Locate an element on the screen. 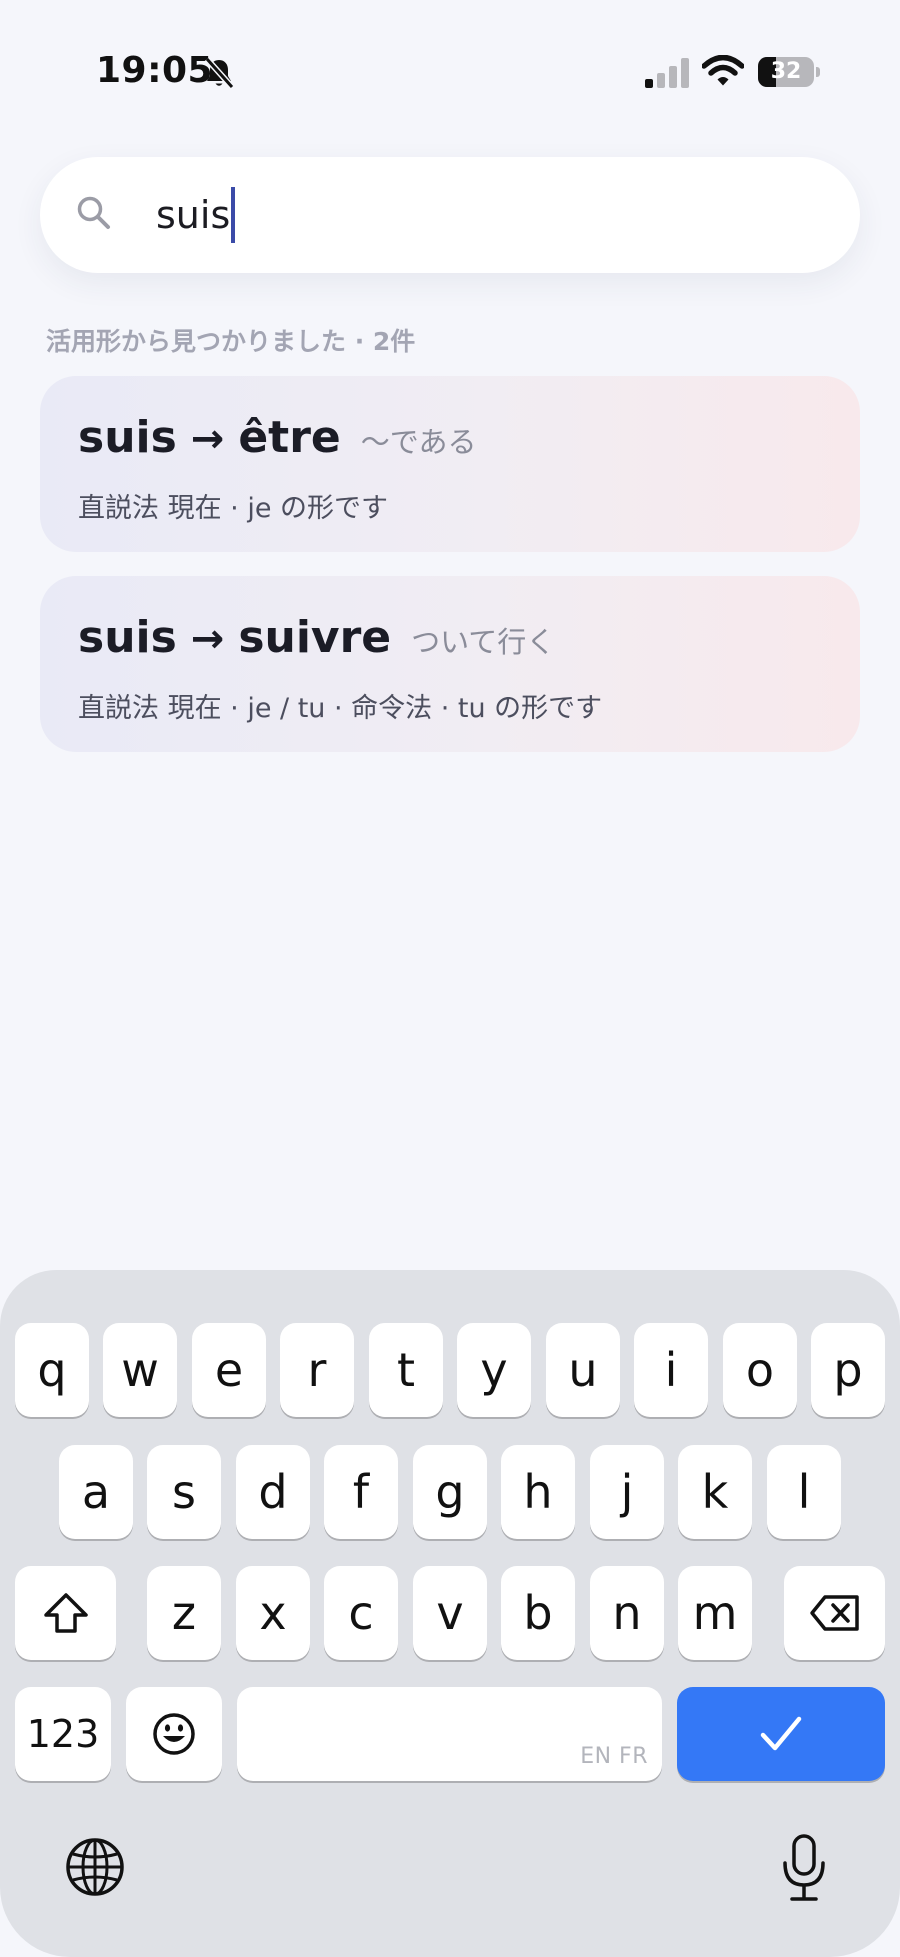 The image size is (900, 1957). result-headline: suis → suivre ついて行く is located at coordinates (316, 637).